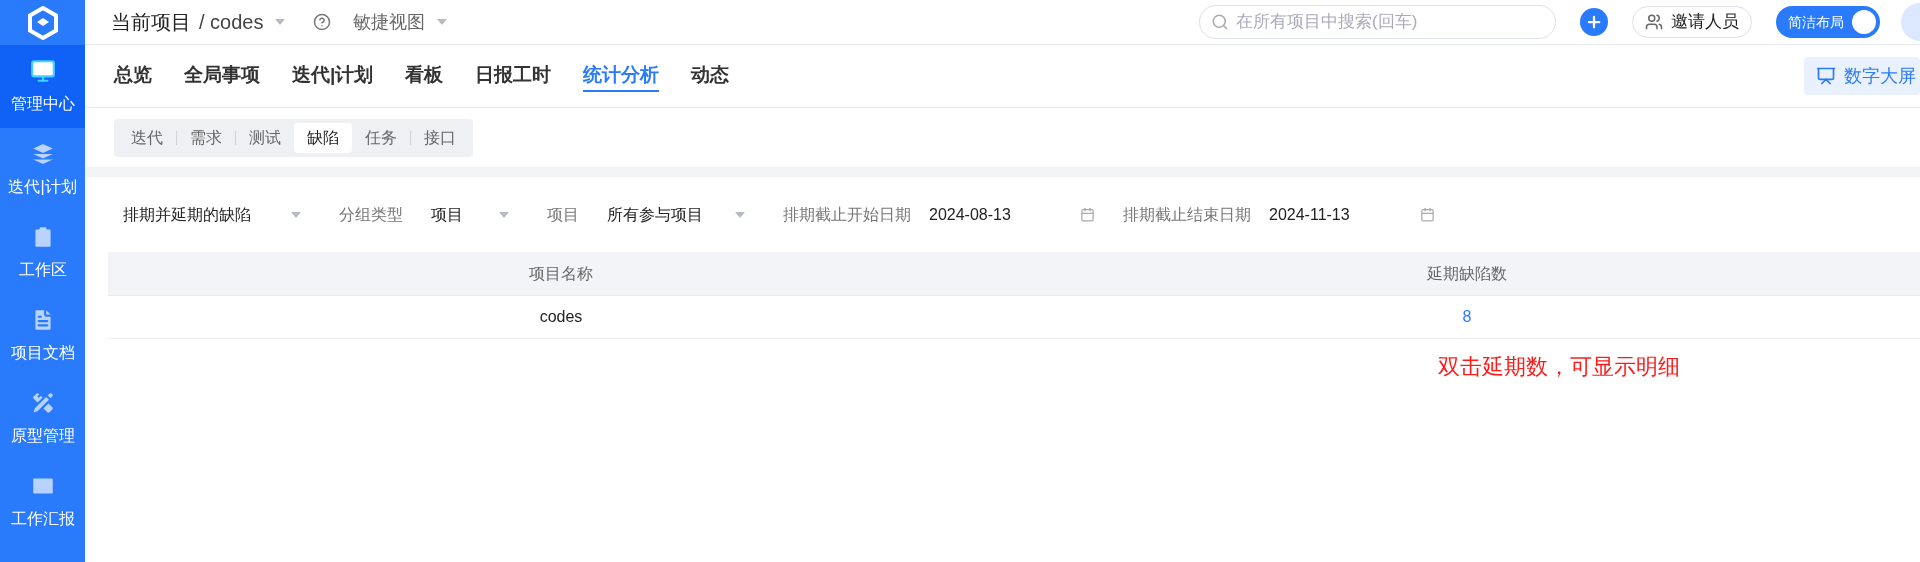 Image resolution: width=1920 pixels, height=562 pixels. Describe the element at coordinates (1220, 22) in the screenshot. I see `search-icon` at that location.